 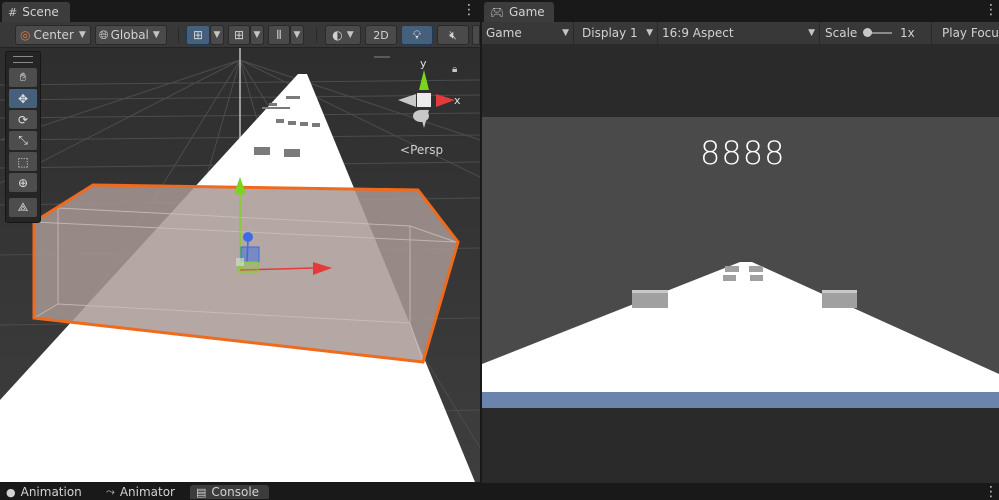 I want to click on globe-icon: 🌐︎, so click(x=104, y=34).